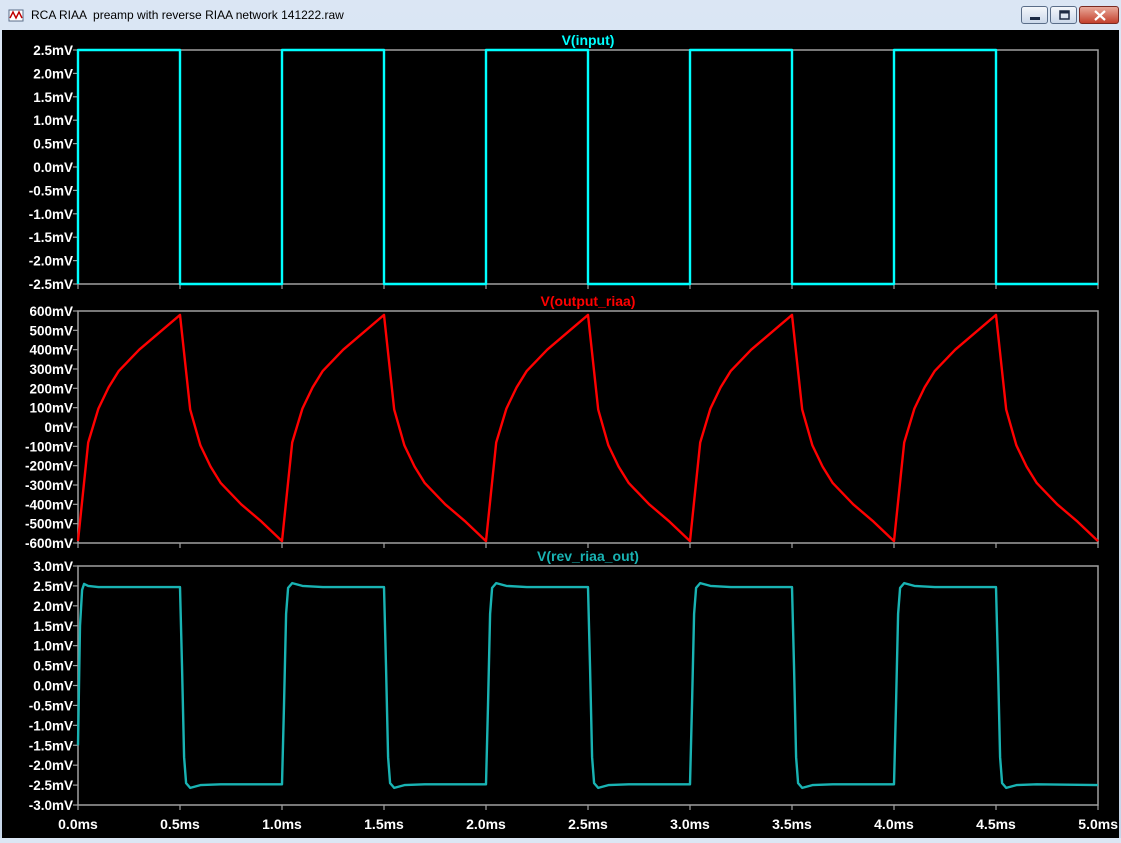 This screenshot has width=1121, height=843. What do you see at coordinates (560, 840) in the screenshot?
I see `window-bottom-border` at bounding box center [560, 840].